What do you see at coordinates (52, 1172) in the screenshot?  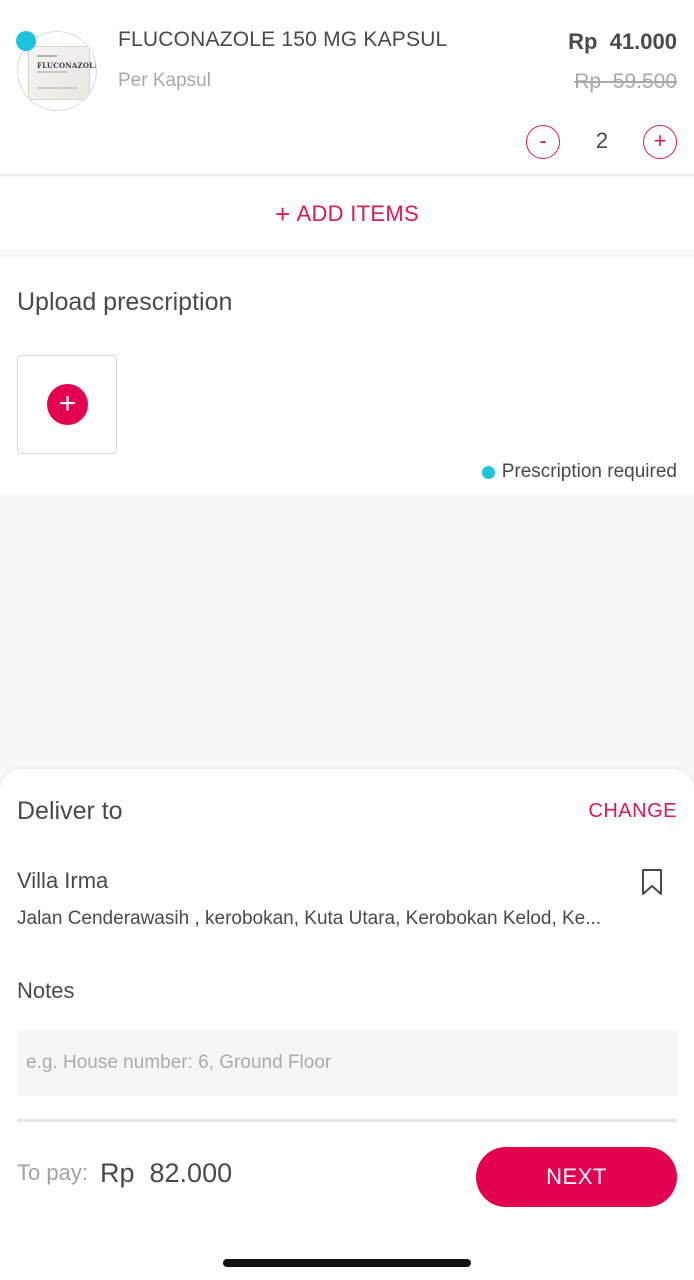 I see `to-pay-label: To pay:` at bounding box center [52, 1172].